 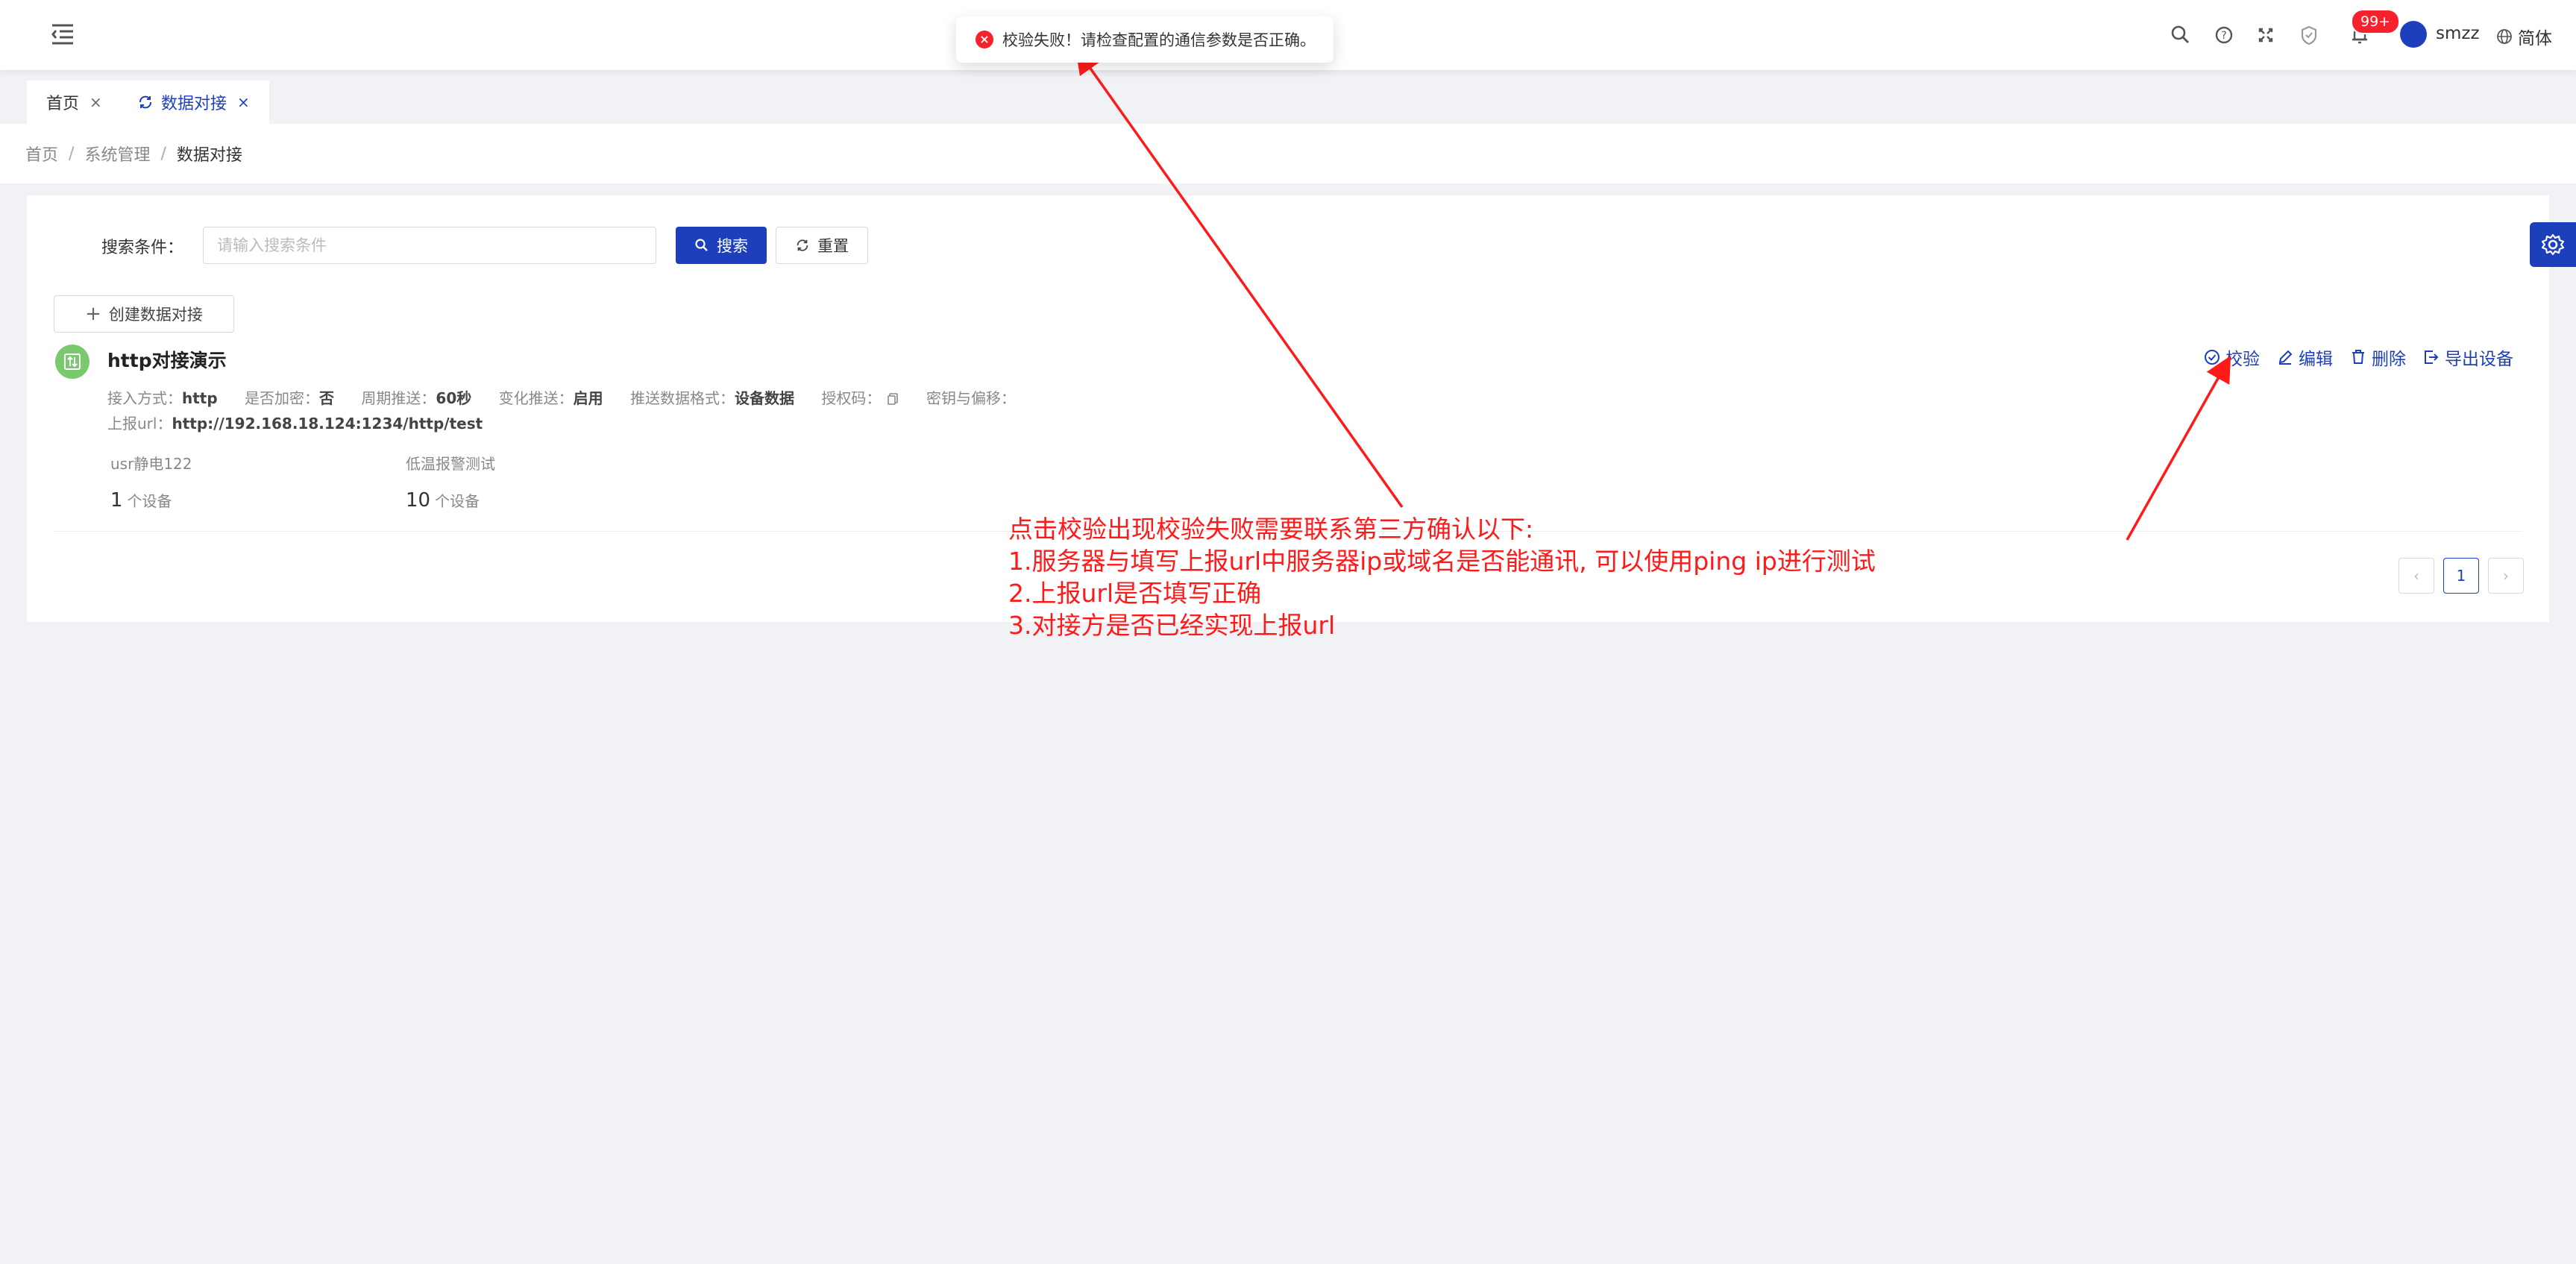 I want to click on export-devices-button: 导出设备, so click(x=2467, y=357).